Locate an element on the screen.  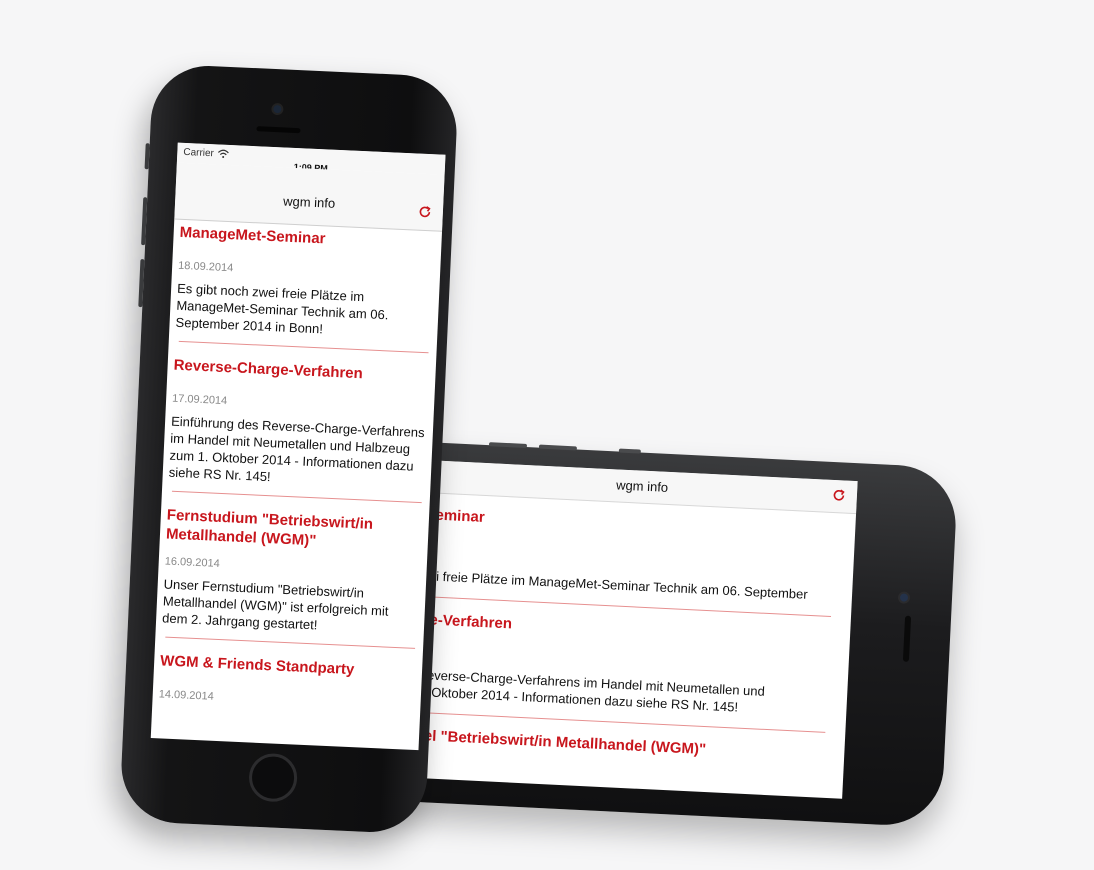
earpiece is located at coordinates (278, 130).